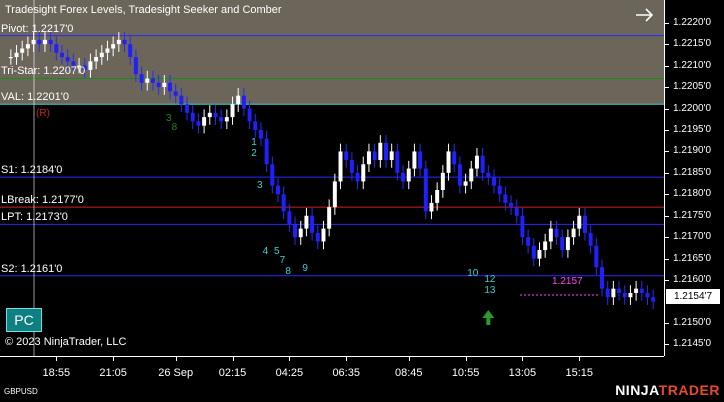 The height and width of the screenshot is (402, 724). Describe the element at coordinates (692, 172) in the screenshot. I see `y-tick-label: 1.2185'0` at that location.